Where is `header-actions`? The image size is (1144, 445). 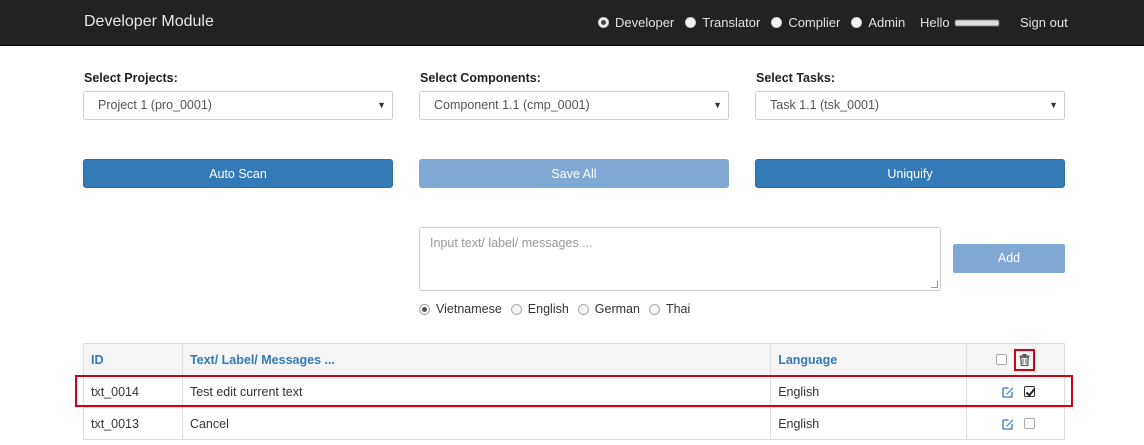 header-actions is located at coordinates (1015, 359).